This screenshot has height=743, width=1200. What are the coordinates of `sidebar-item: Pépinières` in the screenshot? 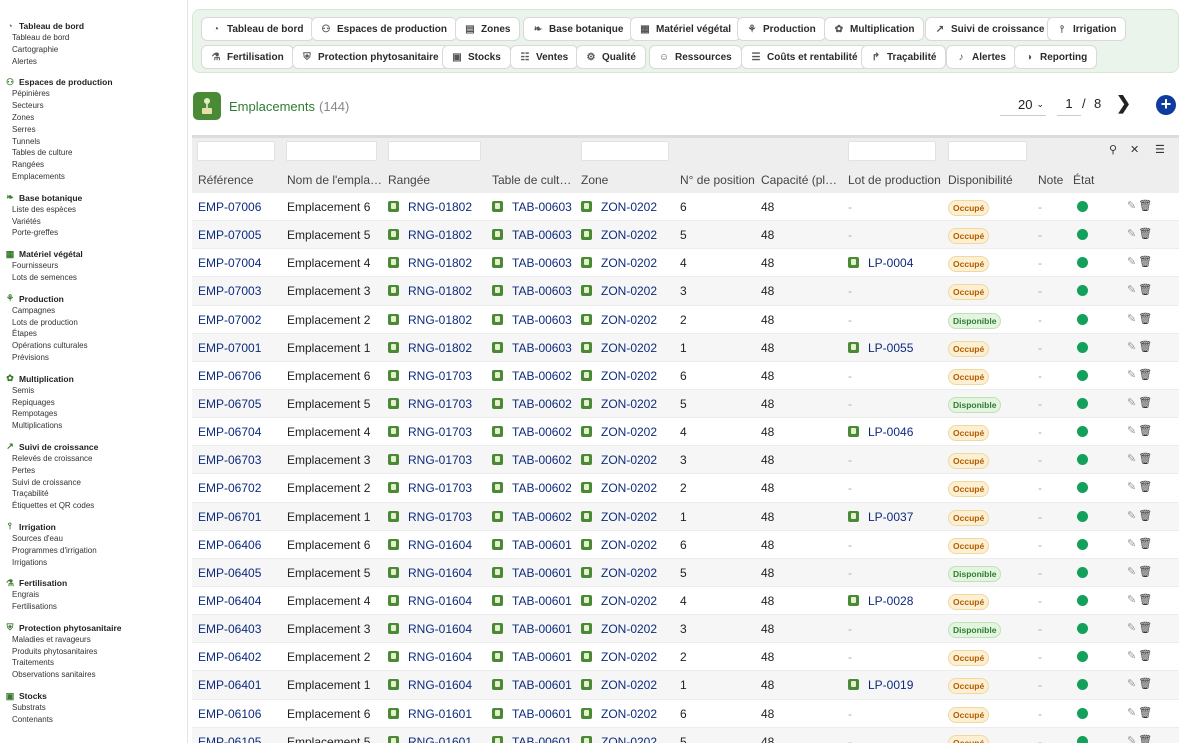 It's located at (93, 94).